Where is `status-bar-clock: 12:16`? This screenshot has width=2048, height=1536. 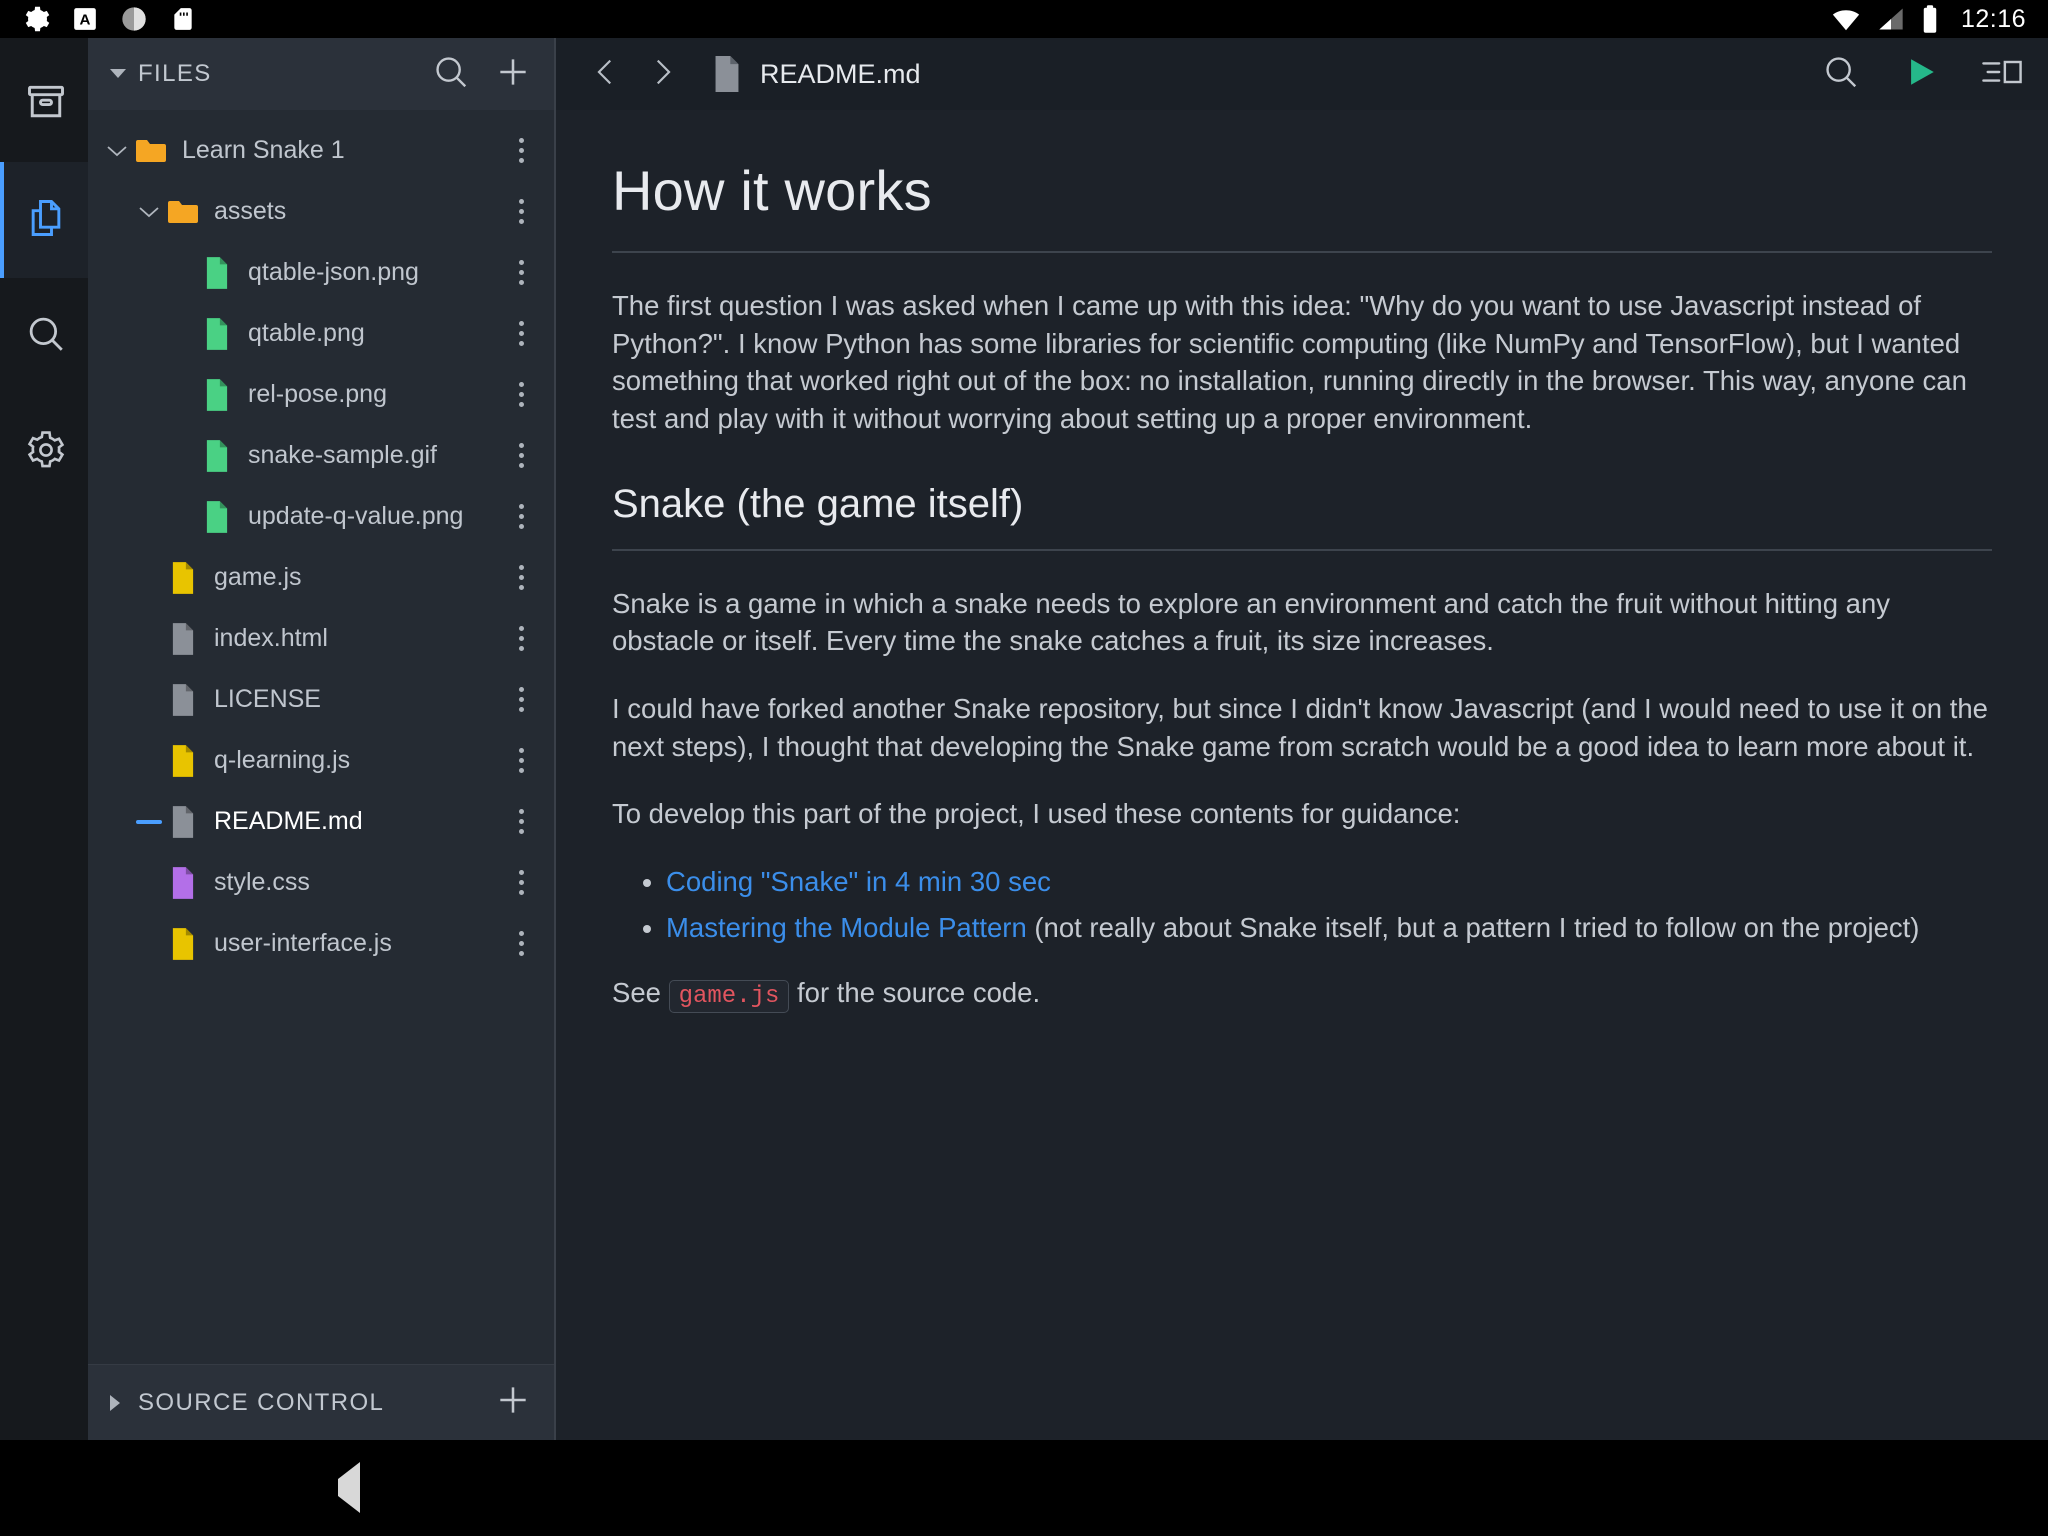 status-bar-clock: 12:16 is located at coordinates (1993, 18).